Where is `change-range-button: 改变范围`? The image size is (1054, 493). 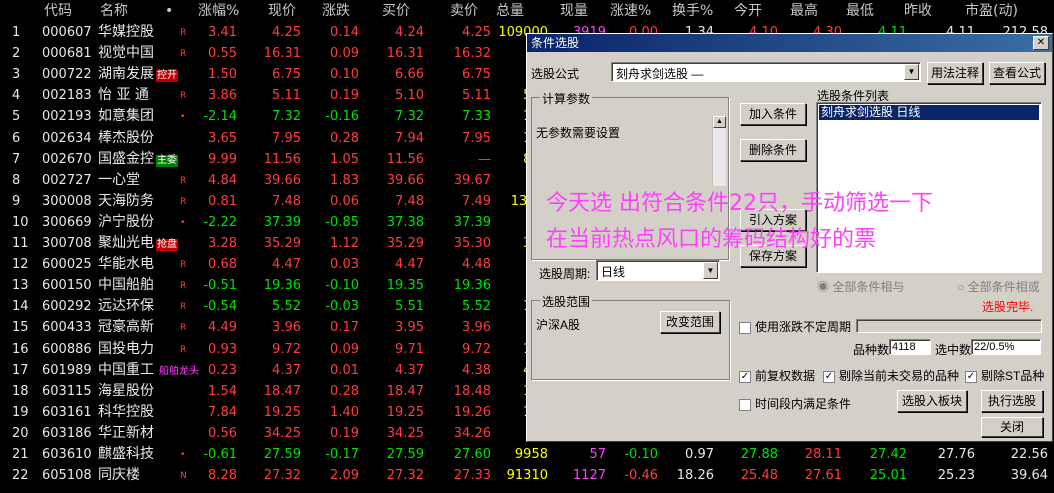
change-range-button: 改变范围 is located at coordinates (690, 322).